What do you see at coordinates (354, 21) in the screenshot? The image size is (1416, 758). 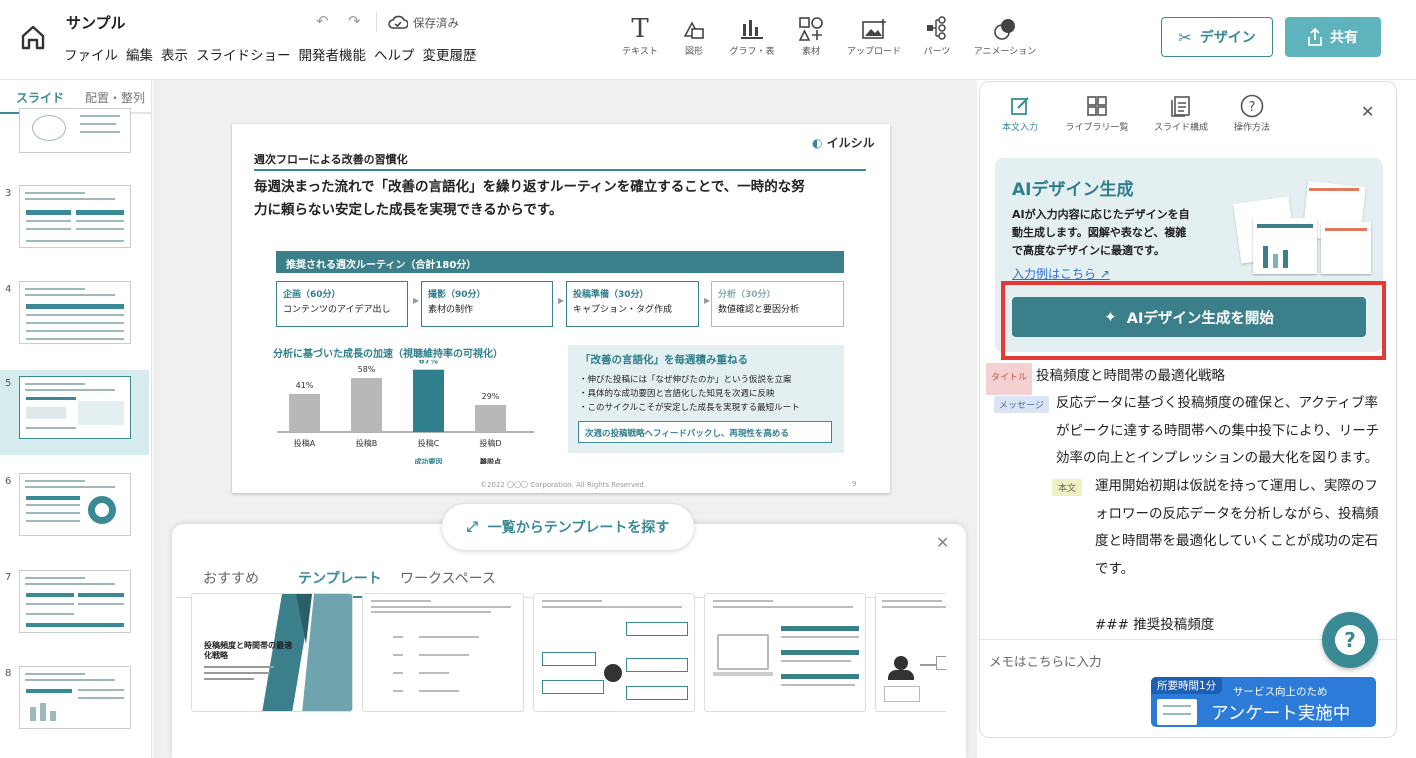 I see `redo-icon: ↷` at bounding box center [354, 21].